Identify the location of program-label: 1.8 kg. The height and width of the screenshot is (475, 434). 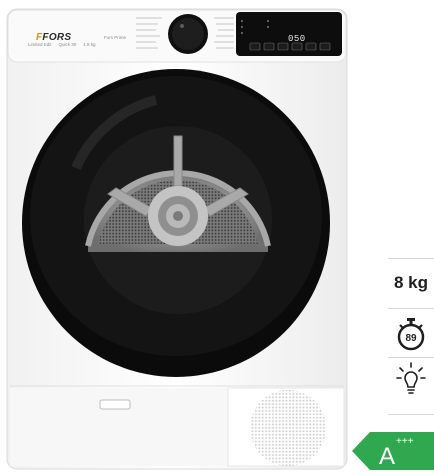
(89, 44).